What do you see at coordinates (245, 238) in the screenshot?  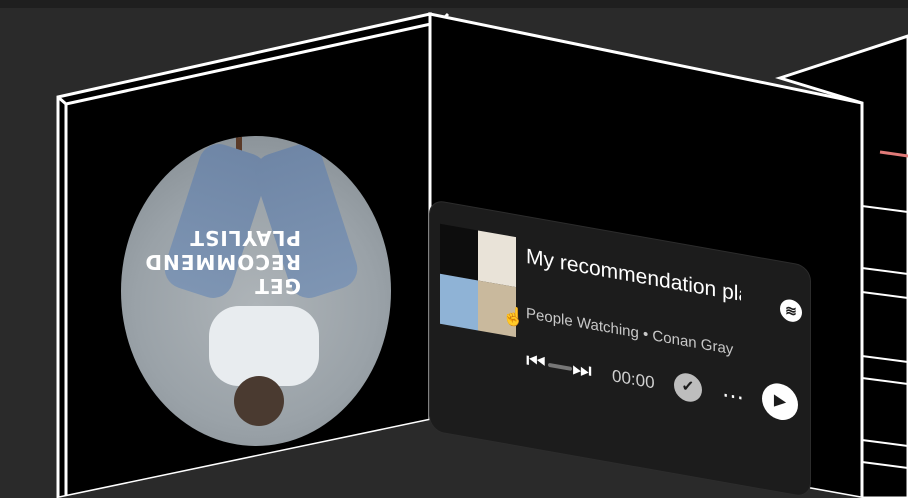 I see `cover-line-playlist: PLAYLIST` at bounding box center [245, 238].